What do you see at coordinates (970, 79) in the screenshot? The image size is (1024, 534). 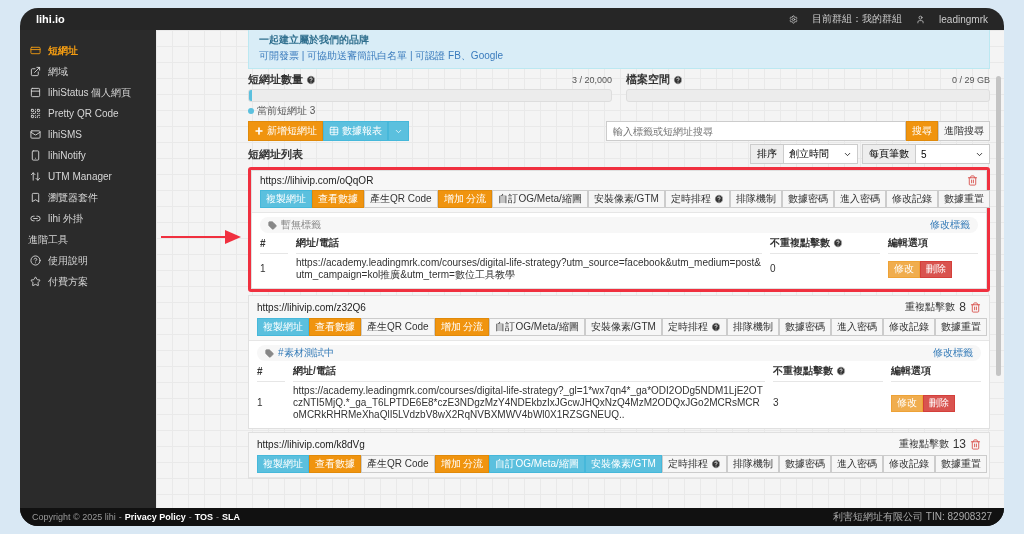 I see `meter-reading: 0 / 29 GB` at bounding box center [970, 79].